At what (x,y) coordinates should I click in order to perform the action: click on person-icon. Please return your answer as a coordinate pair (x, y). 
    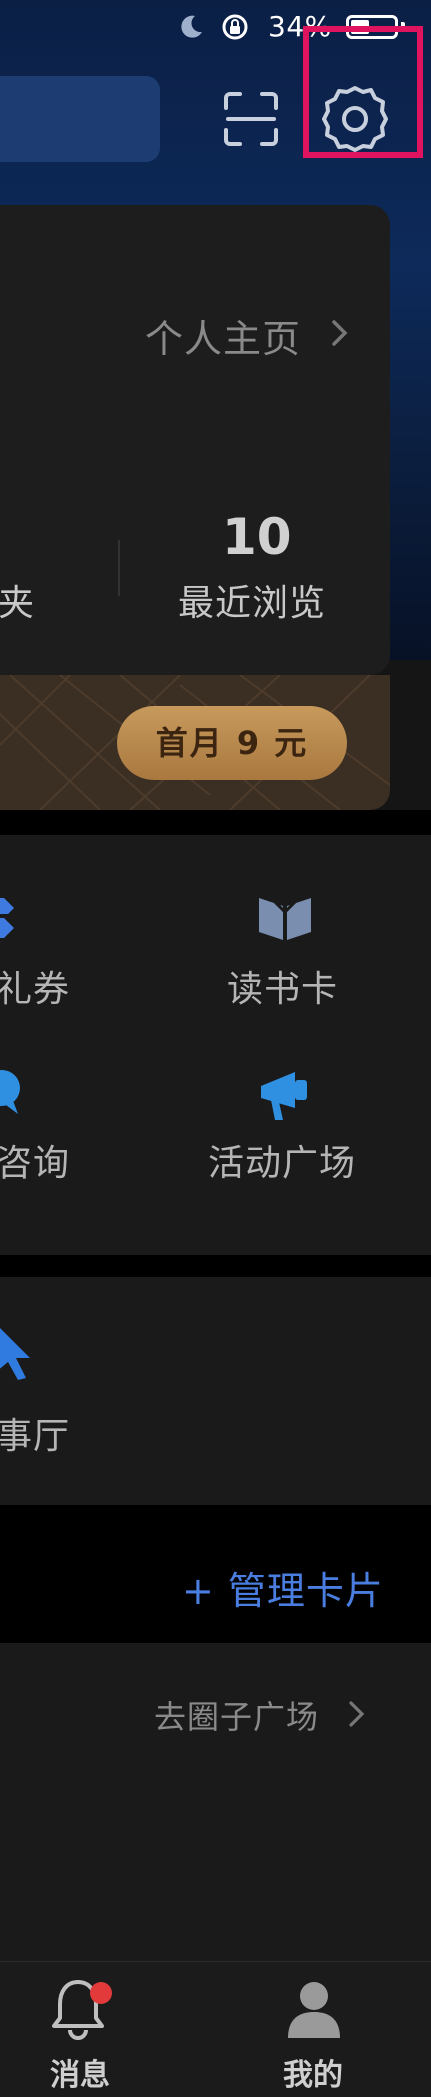
    Looking at the image, I should click on (314, 2009).